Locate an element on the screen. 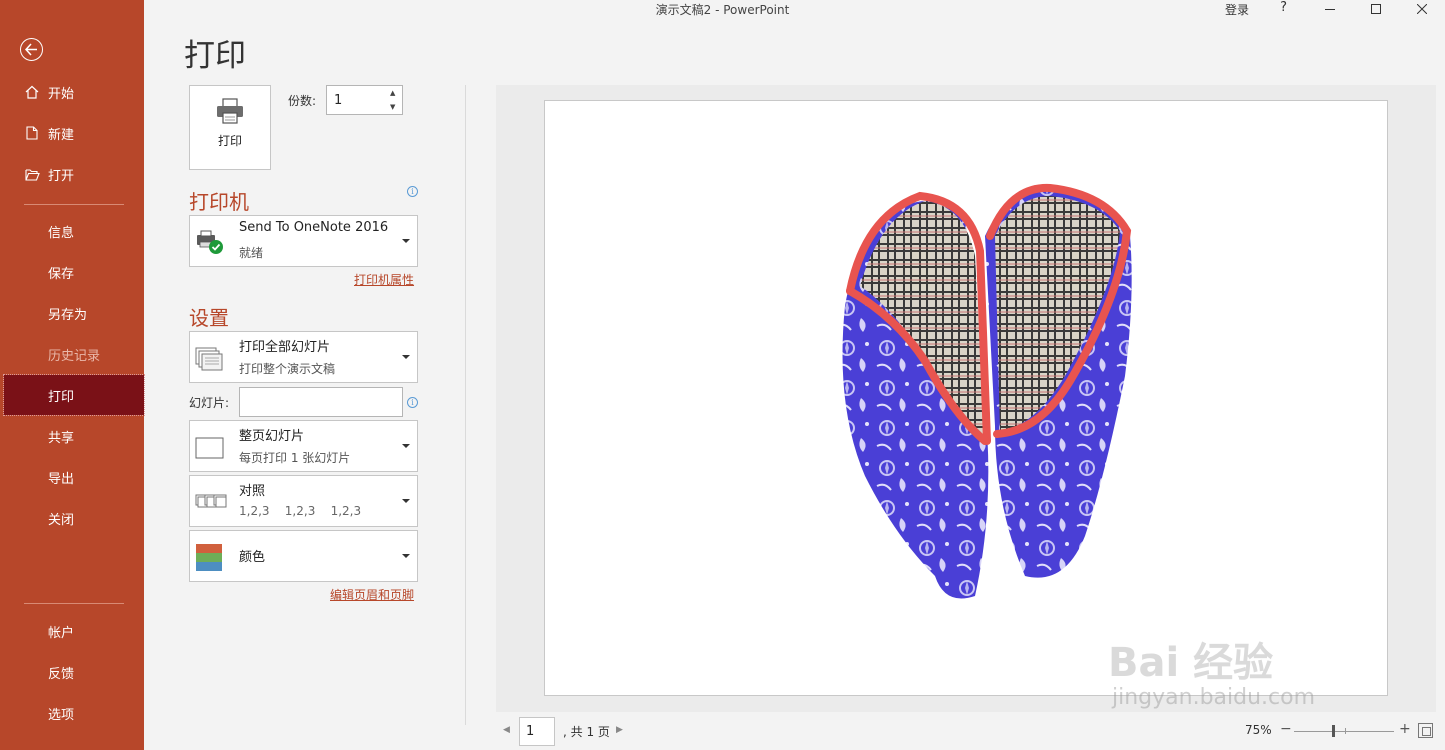 Image resolution: width=1445 pixels, height=750 pixels. color-swatch-icon is located at coordinates (210, 557).